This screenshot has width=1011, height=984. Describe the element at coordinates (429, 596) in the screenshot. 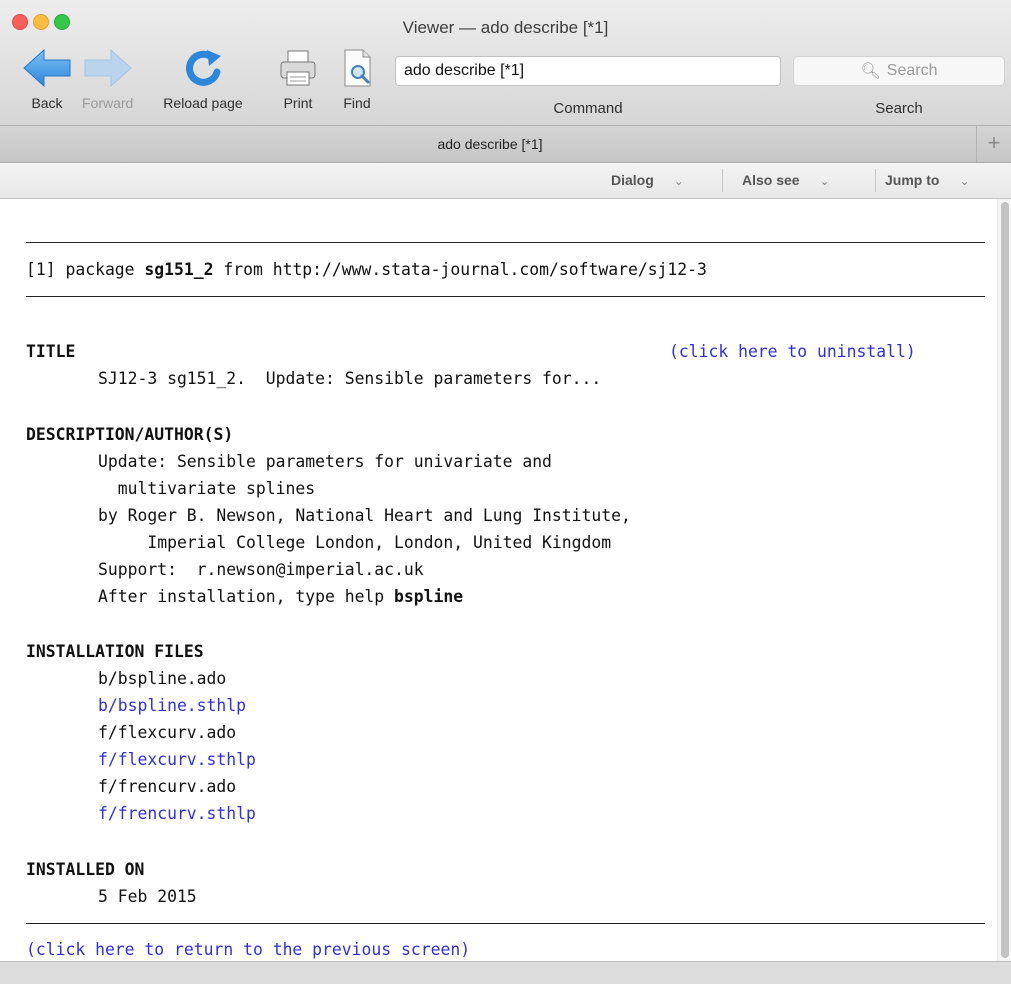

I see `after-install-command: bspline` at that location.